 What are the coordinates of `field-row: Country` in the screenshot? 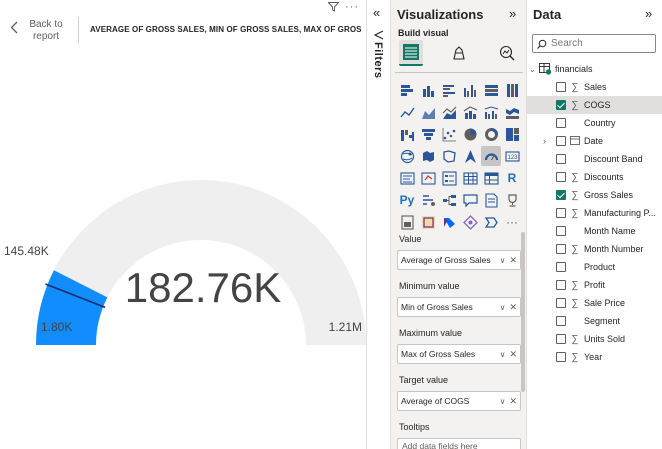 It's located at (594, 123).